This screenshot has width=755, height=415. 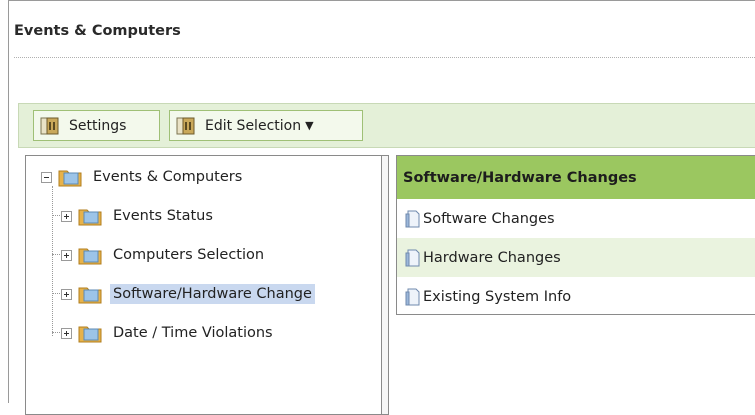 What do you see at coordinates (212, 294) in the screenshot?
I see `tree-label: Software/Hardware Change` at bounding box center [212, 294].